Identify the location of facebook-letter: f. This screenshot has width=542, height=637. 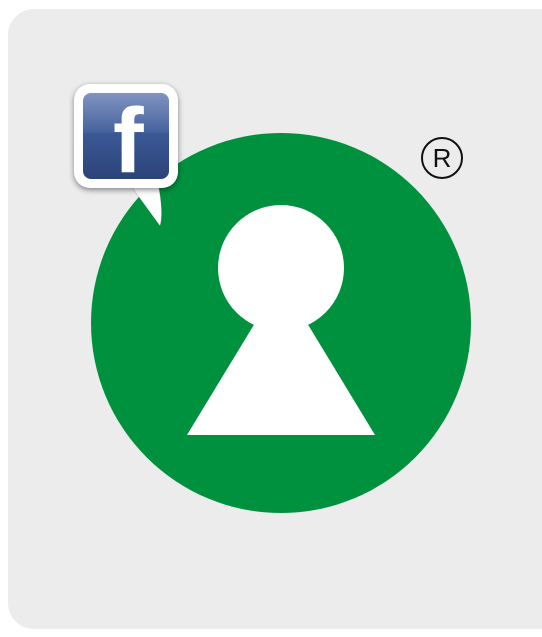
(128, 136).